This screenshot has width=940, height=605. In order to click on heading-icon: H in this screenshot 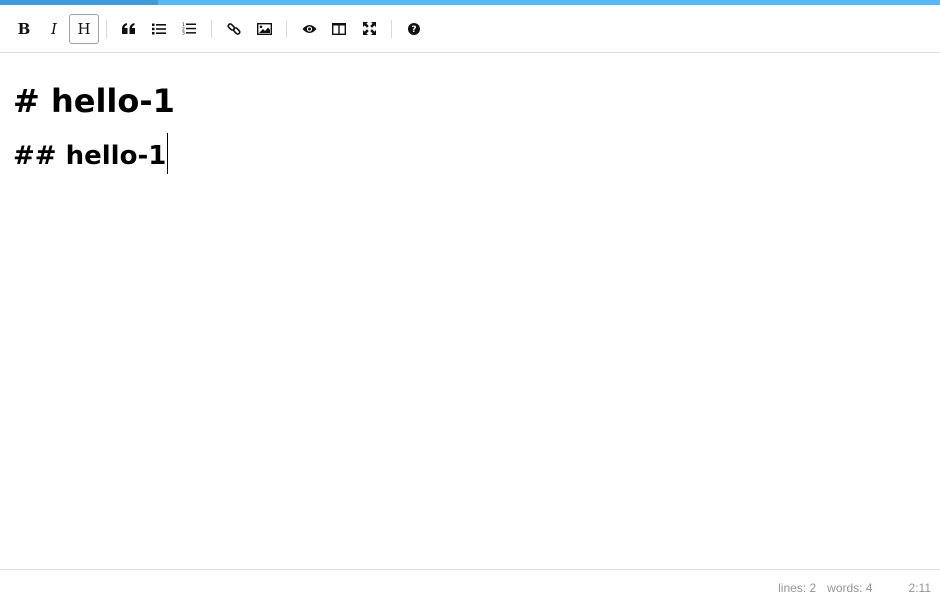, I will do `click(84, 28)`.